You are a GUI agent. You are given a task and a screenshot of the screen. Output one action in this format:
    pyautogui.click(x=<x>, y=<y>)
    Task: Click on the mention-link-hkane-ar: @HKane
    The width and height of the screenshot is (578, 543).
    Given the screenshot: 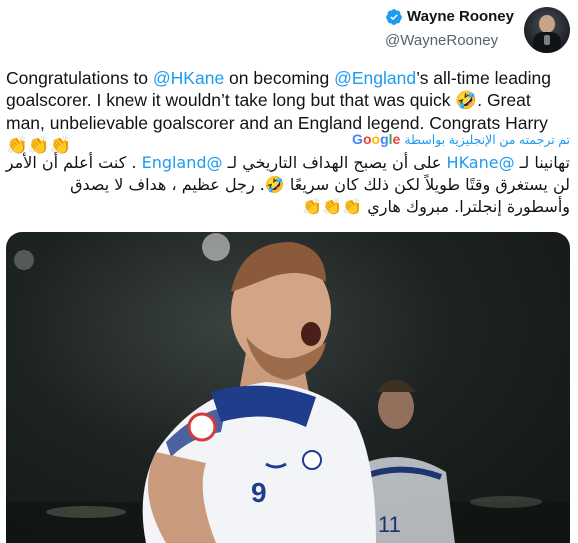 What is the action you would take?
    pyautogui.click(x=481, y=162)
    